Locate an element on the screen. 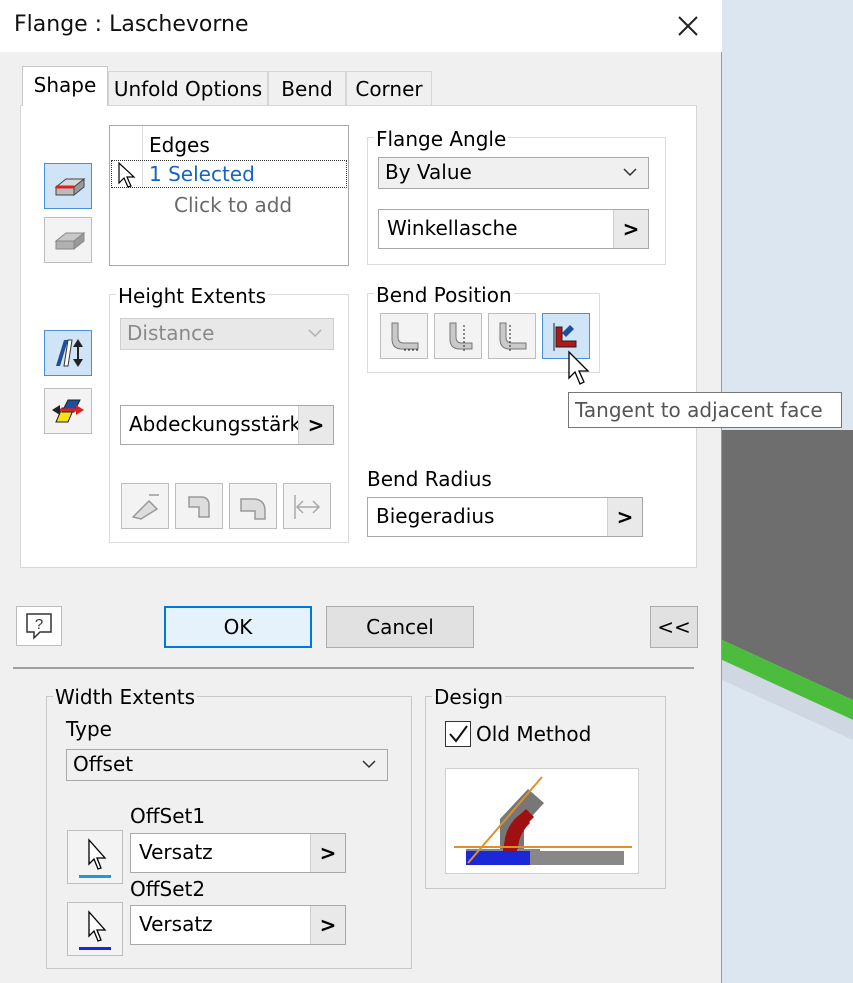 Image resolution: width=853 pixels, height=983 pixels. old-method-checkbox is located at coordinates (458, 734).